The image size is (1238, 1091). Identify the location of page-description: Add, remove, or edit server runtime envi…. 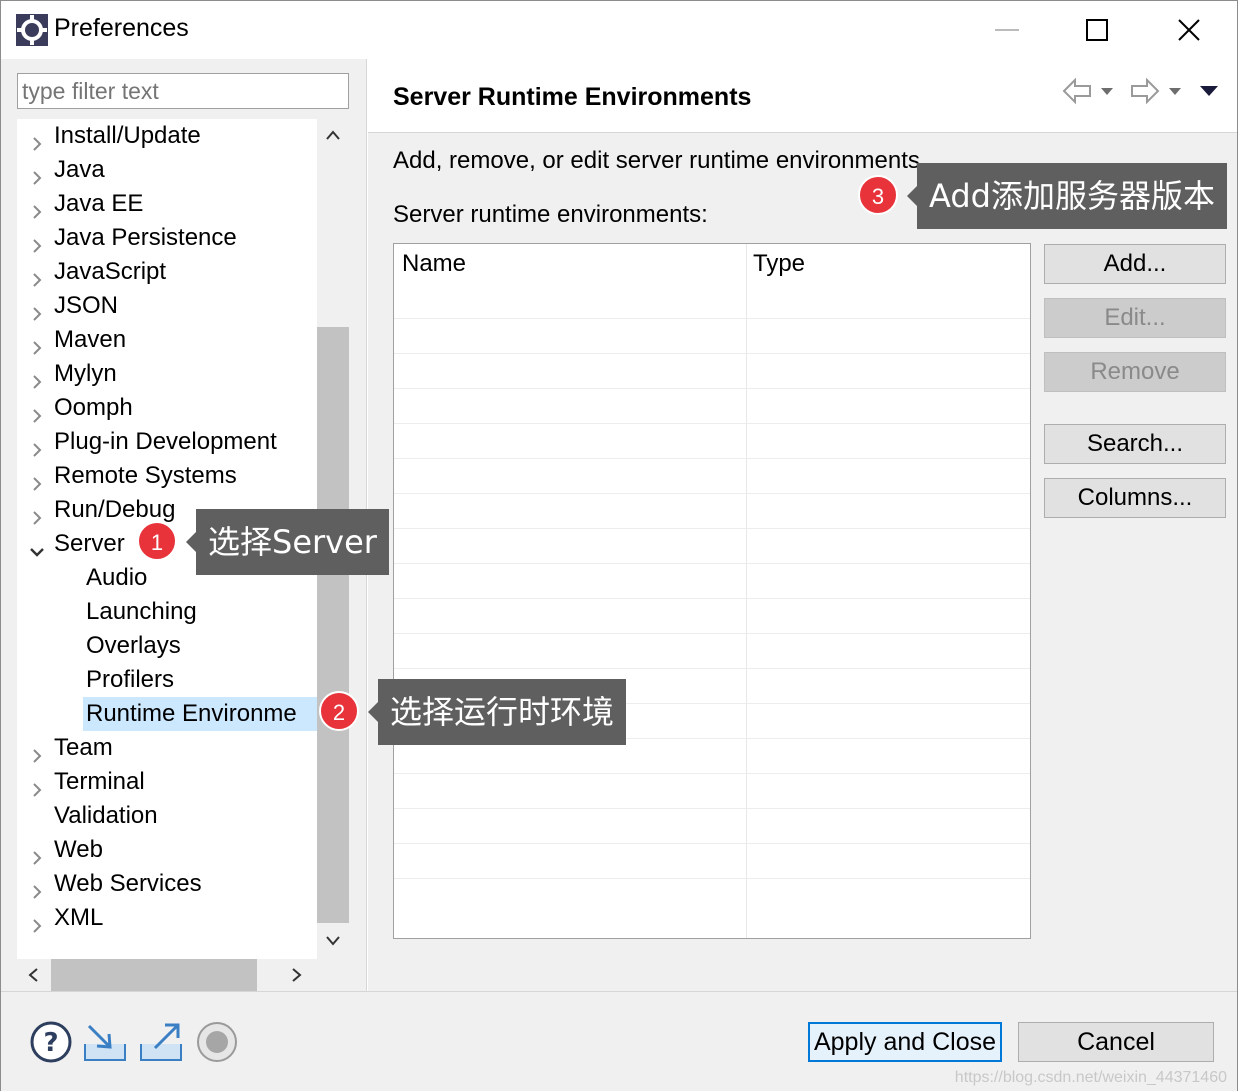
(660, 160).